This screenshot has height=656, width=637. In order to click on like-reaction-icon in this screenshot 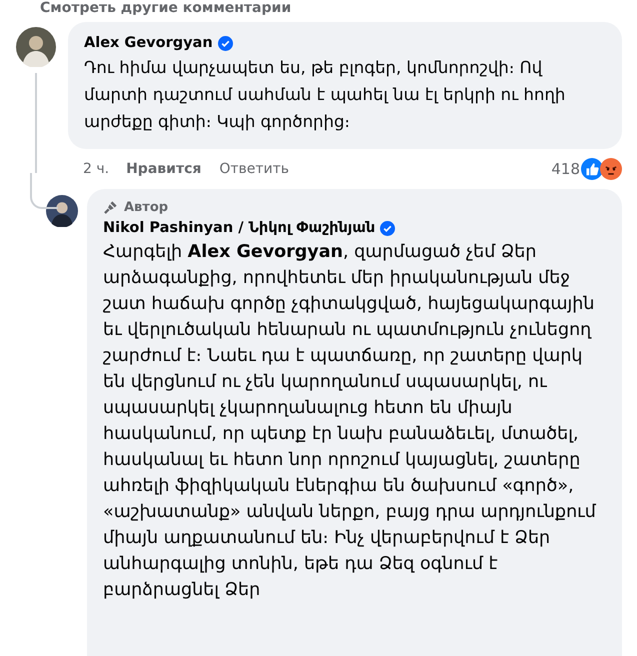, I will do `click(592, 169)`.